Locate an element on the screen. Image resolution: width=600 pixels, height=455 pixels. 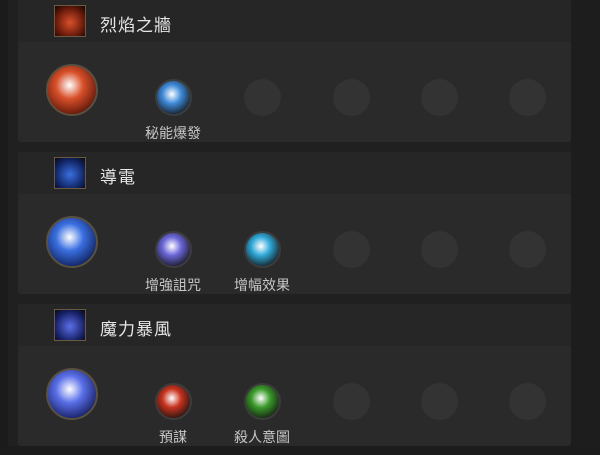
skill-header: 導電 is located at coordinates (294, 173).